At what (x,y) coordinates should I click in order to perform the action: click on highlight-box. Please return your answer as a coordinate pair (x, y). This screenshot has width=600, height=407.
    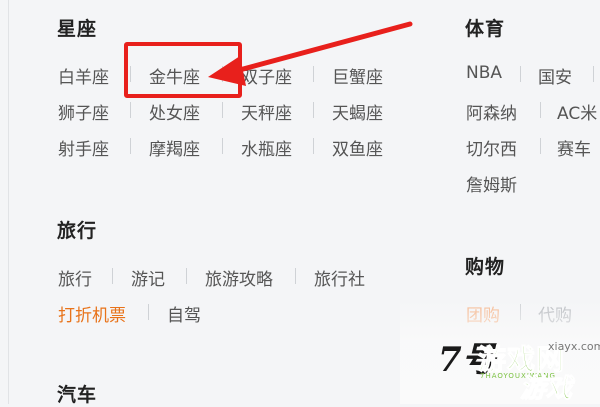
    Looking at the image, I should click on (183, 70).